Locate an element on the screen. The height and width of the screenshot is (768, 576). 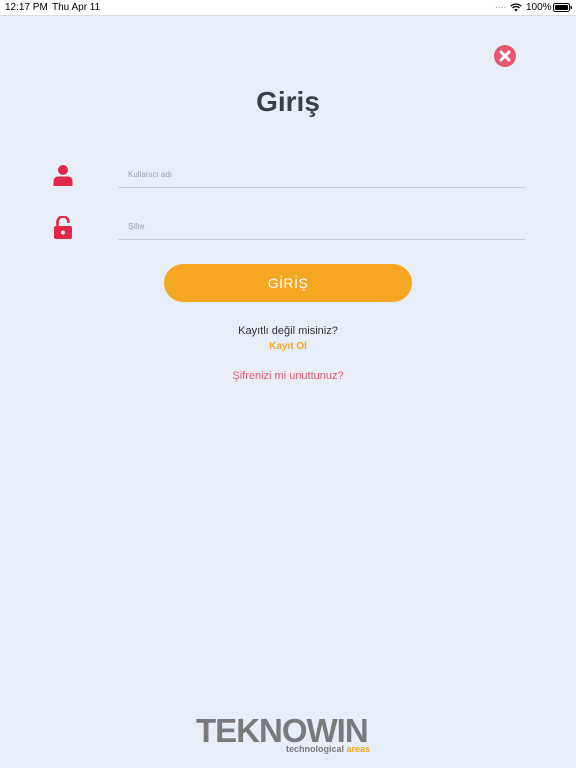
status-date: Thu Apr 11 is located at coordinates (76, 7).